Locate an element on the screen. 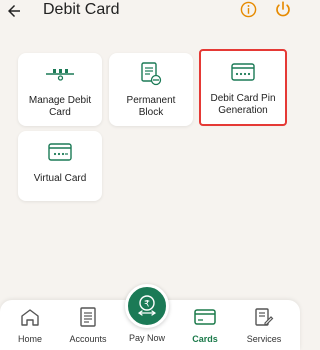  power-icon is located at coordinates (283, 9).